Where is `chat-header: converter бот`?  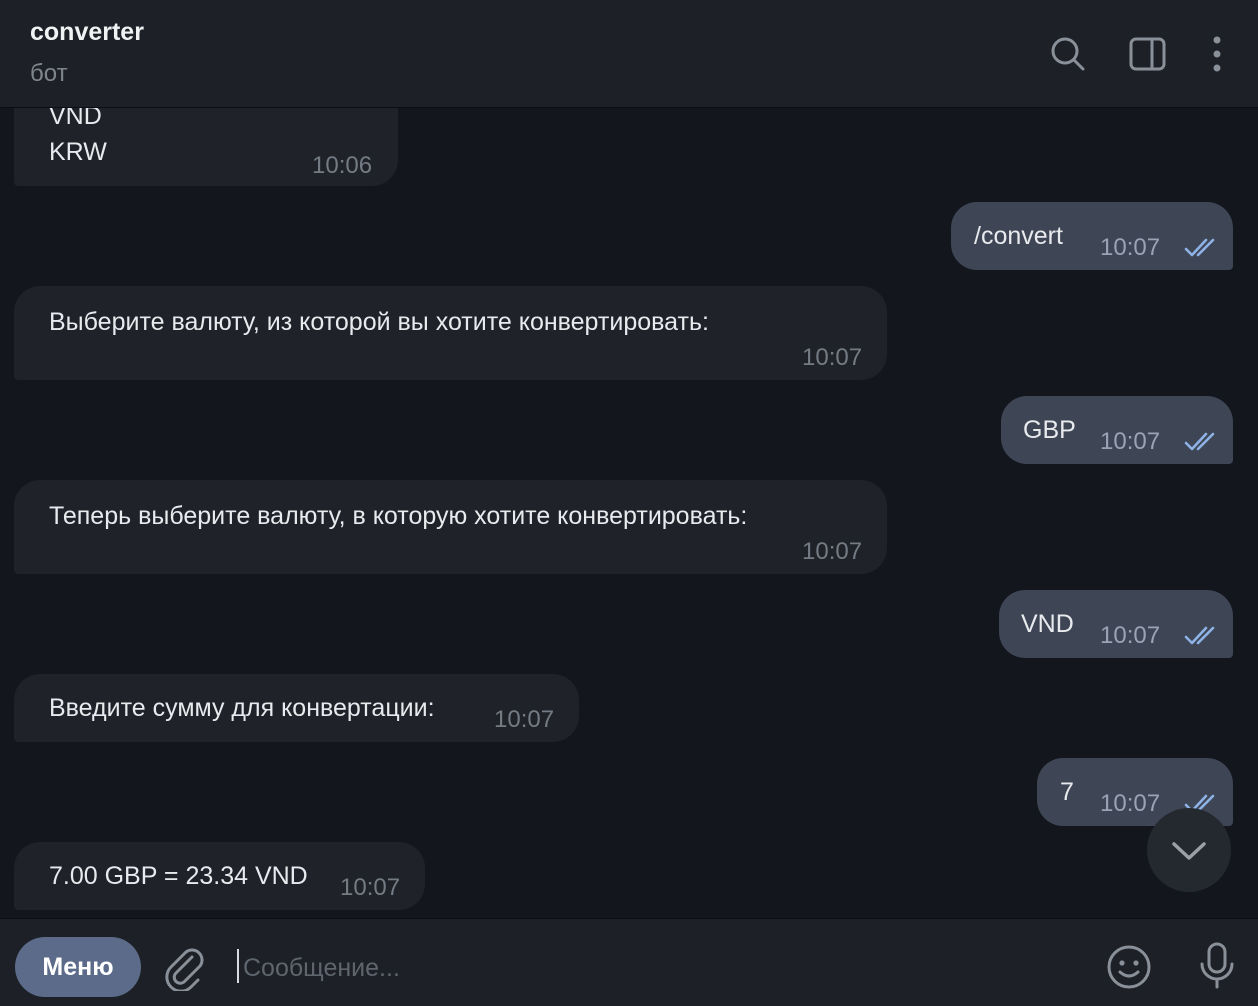 chat-header: converter бот is located at coordinates (629, 54).